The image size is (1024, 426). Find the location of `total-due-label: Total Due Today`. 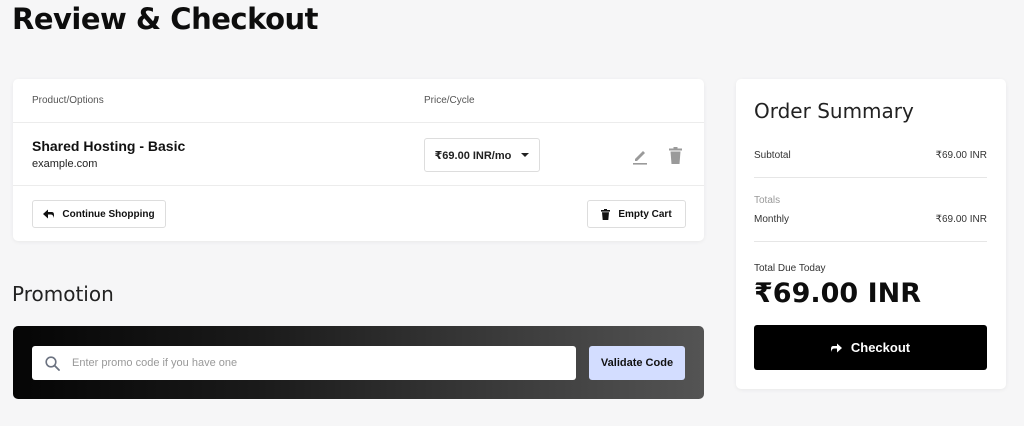

total-due-label: Total Due Today is located at coordinates (790, 268).